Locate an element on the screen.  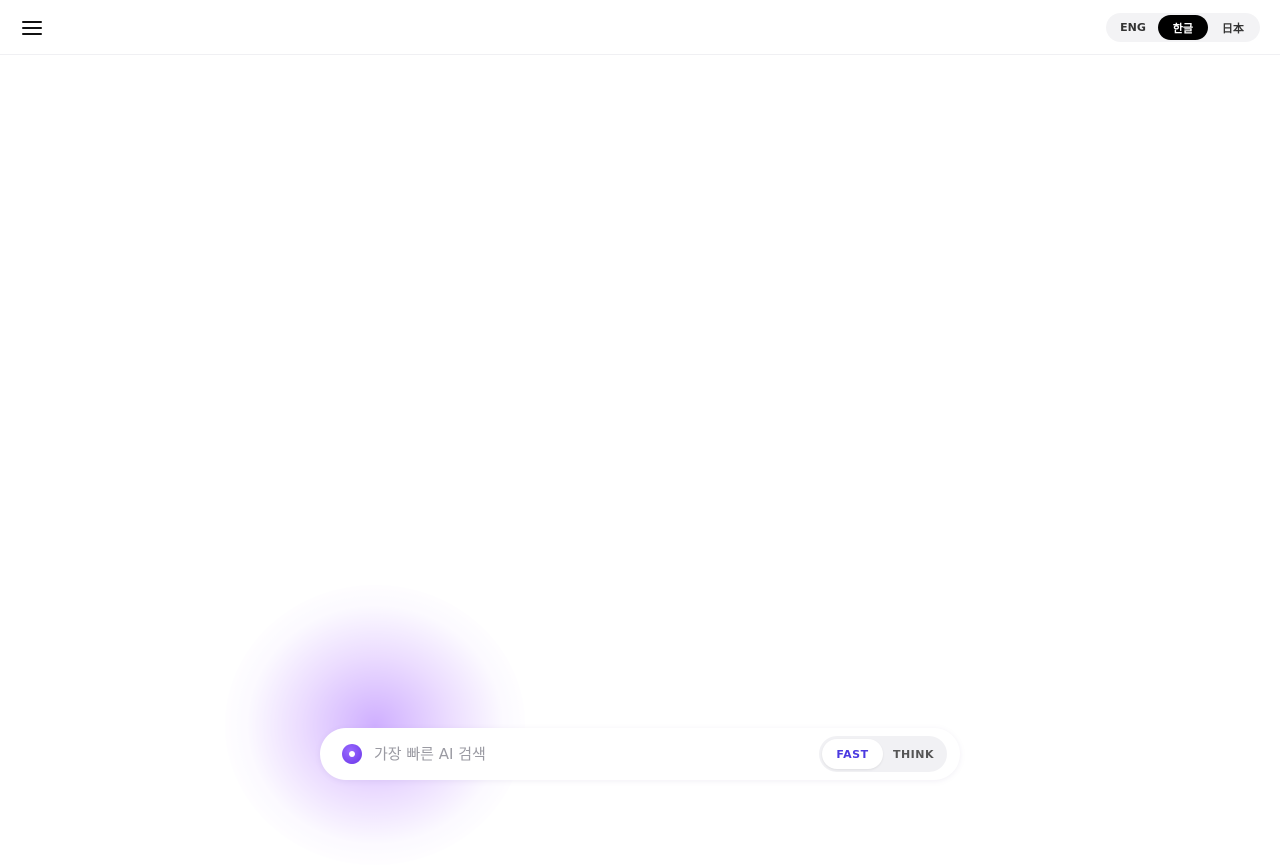
lang-option-jpn: 日本 is located at coordinates (1233, 27).